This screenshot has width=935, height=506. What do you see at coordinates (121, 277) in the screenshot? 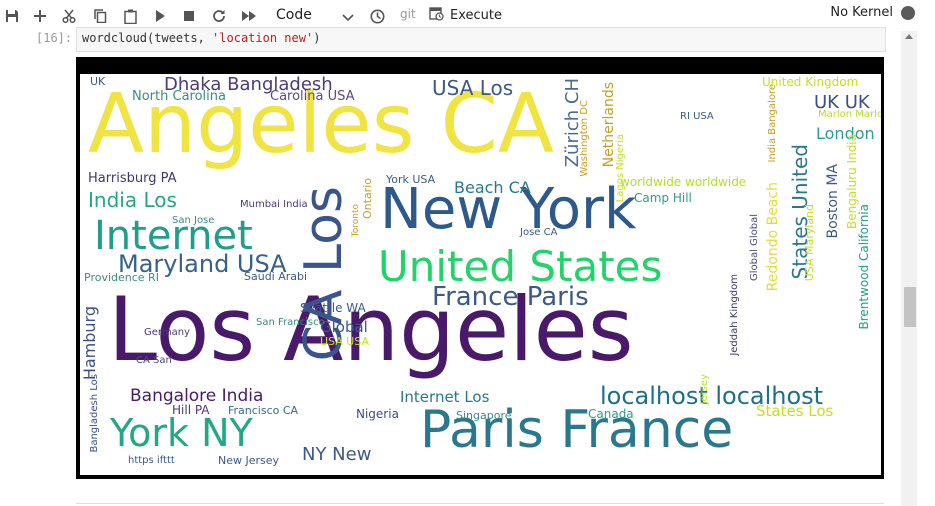
I see `wordcloud-word: Providence RI` at bounding box center [121, 277].